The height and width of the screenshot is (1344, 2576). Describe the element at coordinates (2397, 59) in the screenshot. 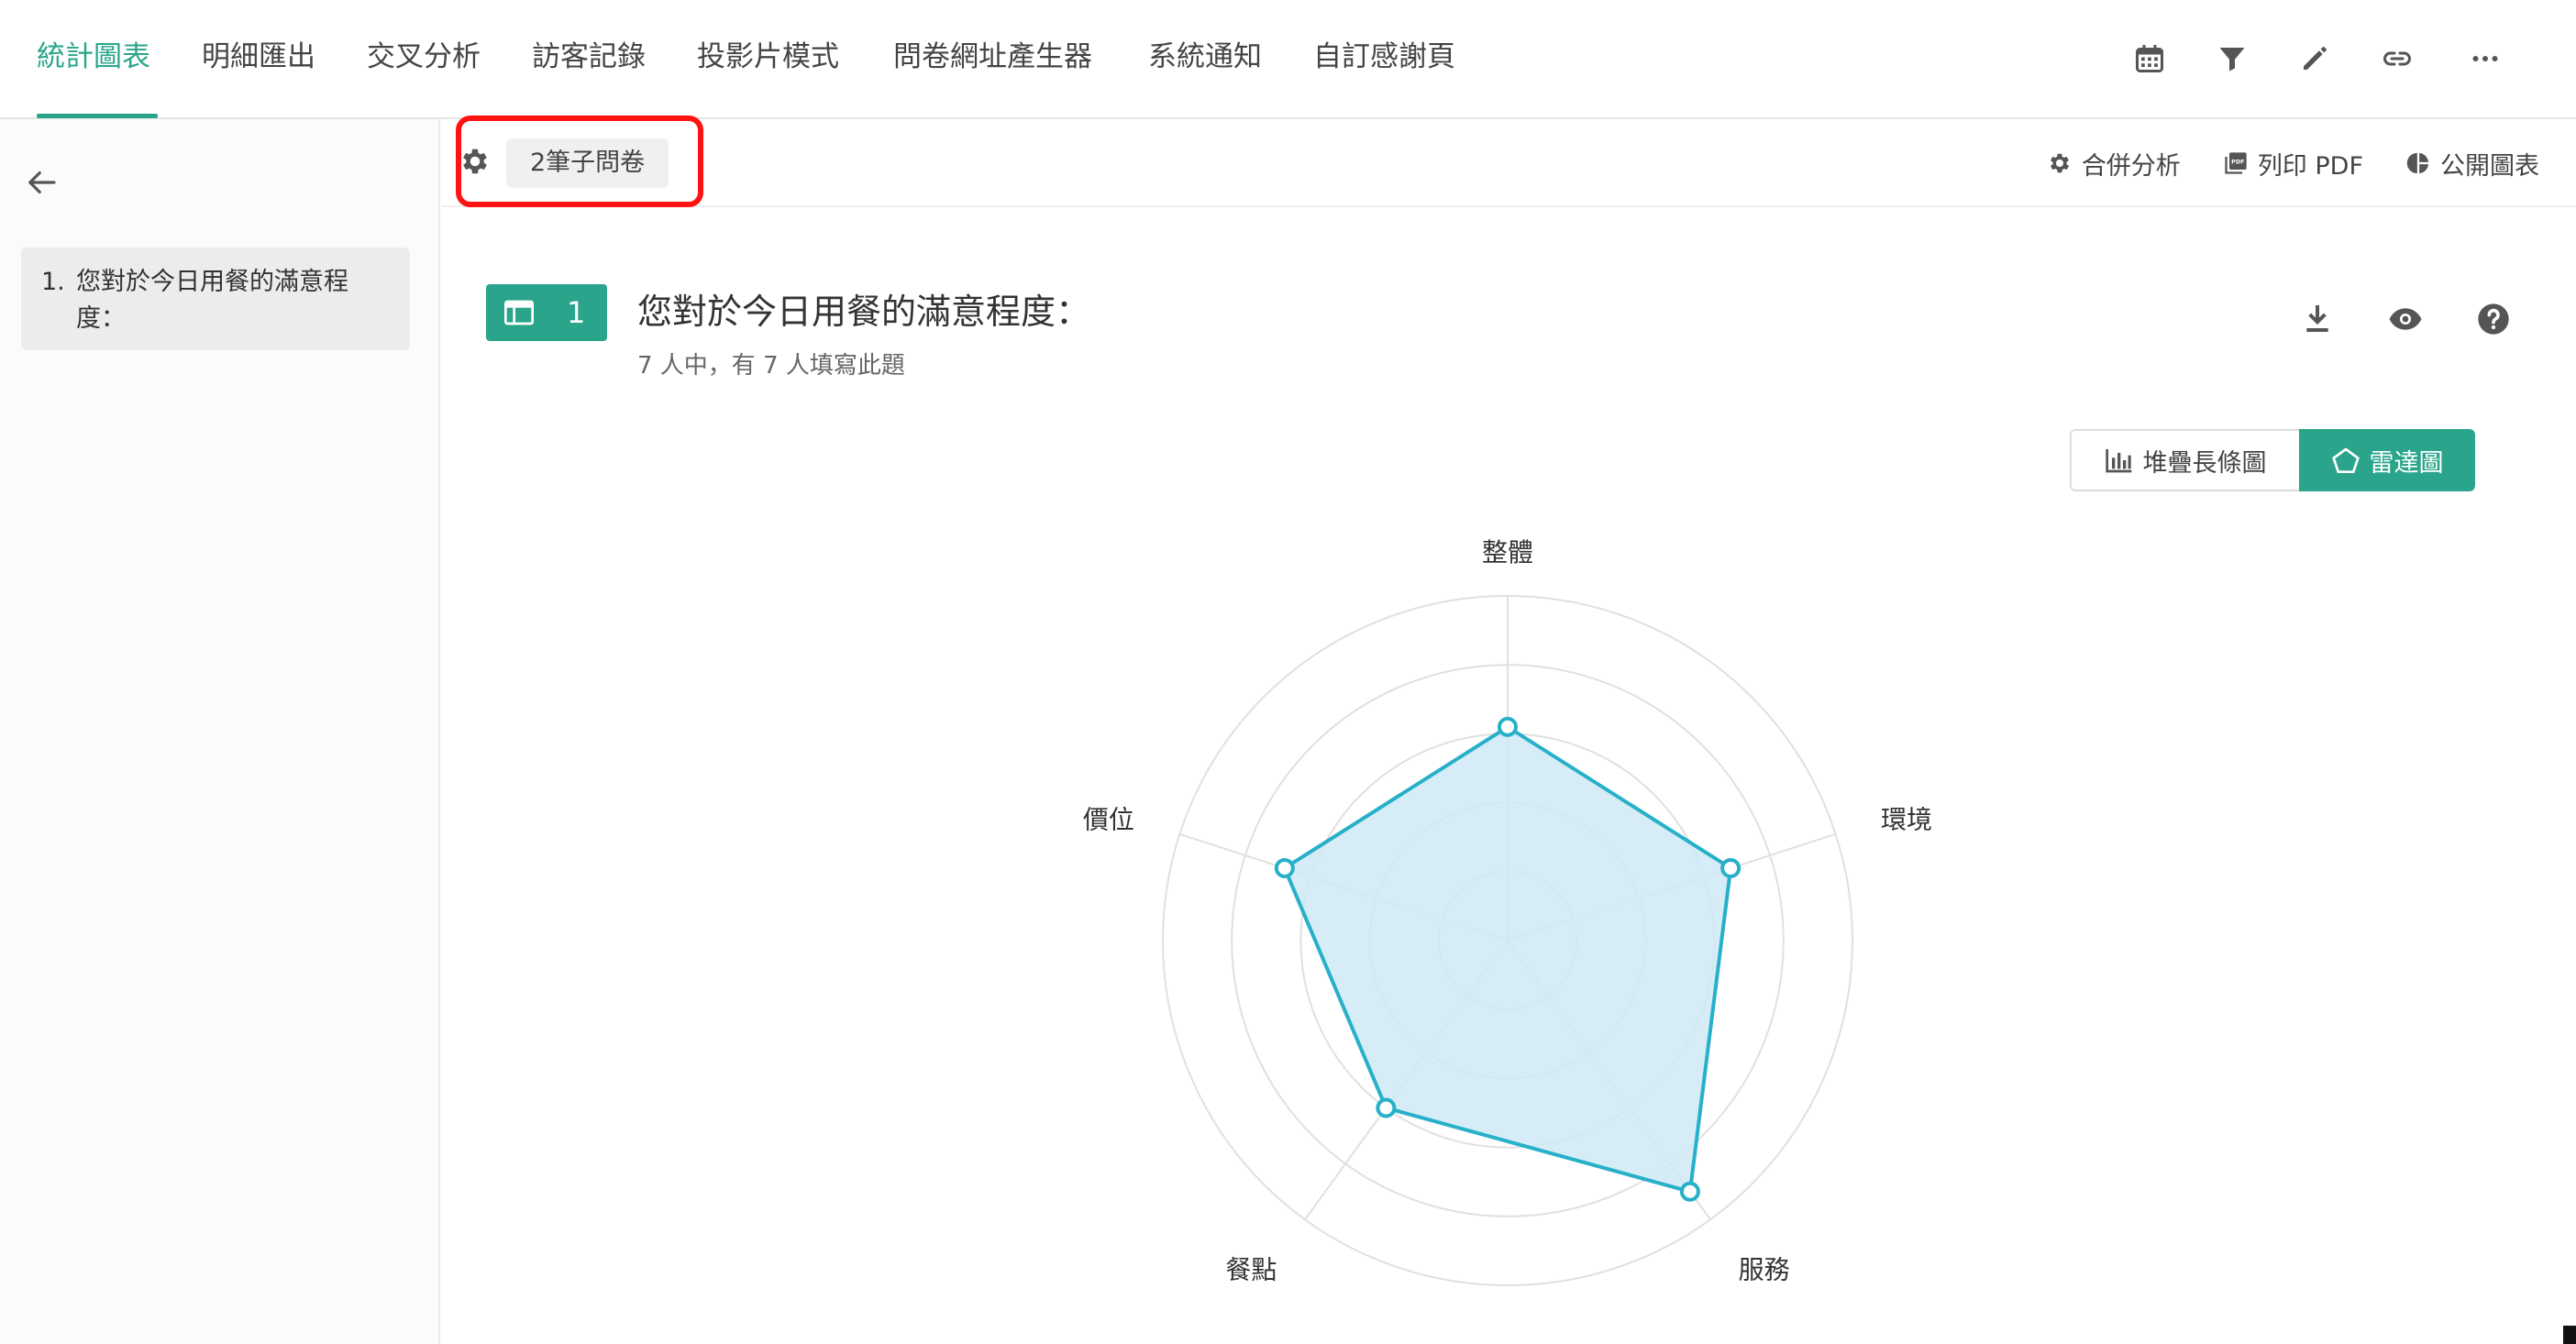

I see `link-icon` at that location.